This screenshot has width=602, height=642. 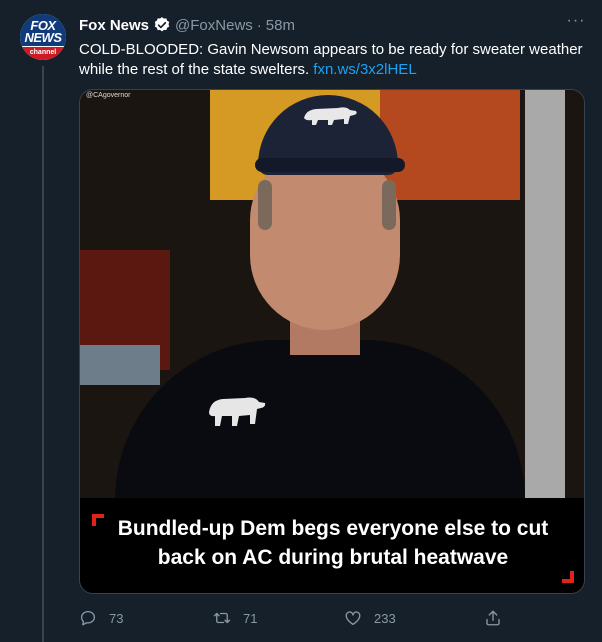 What do you see at coordinates (250, 618) in the screenshot?
I see `retweet-count: 71` at bounding box center [250, 618].